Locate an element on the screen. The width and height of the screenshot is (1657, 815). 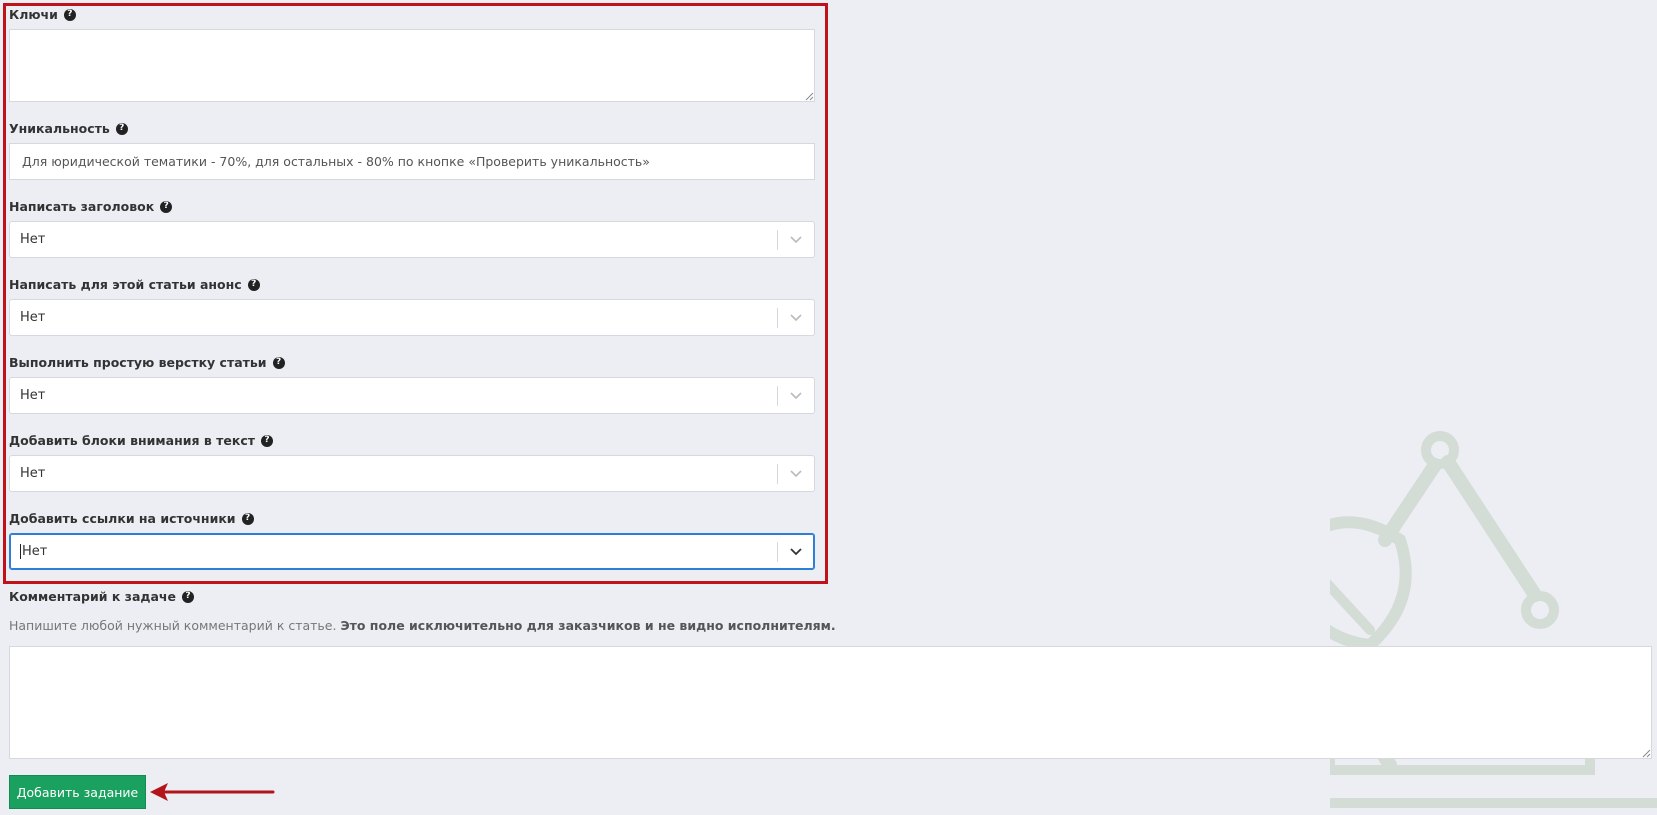
uniqueness-label: Уникальность ? is located at coordinates (68, 128).